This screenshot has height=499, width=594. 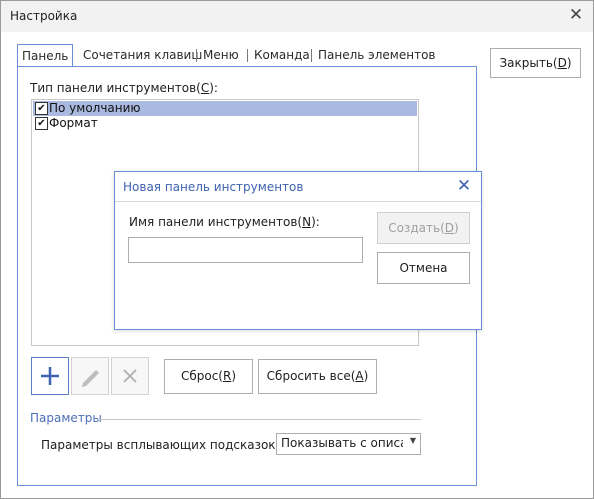 I want to click on edit-toolbar-button, so click(x=90, y=376).